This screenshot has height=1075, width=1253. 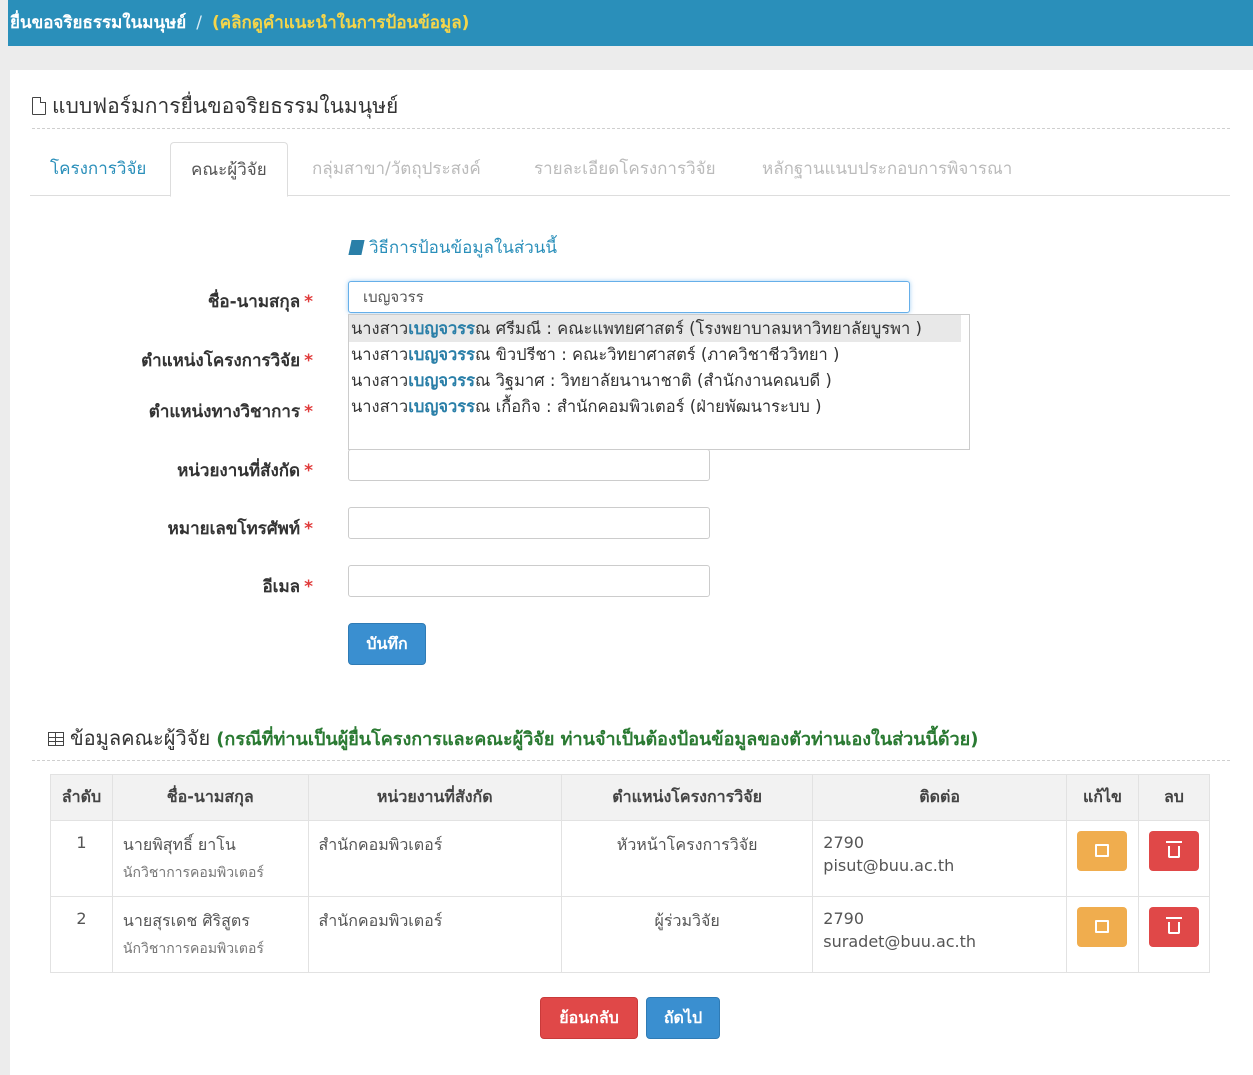 I want to click on col-edit: แก้ไข, so click(x=1102, y=797).